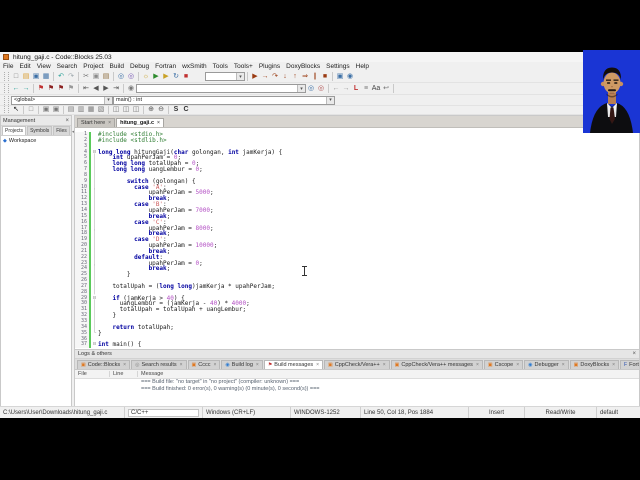  I want to click on goto-prev-block-icon: ◀, so click(96, 89).